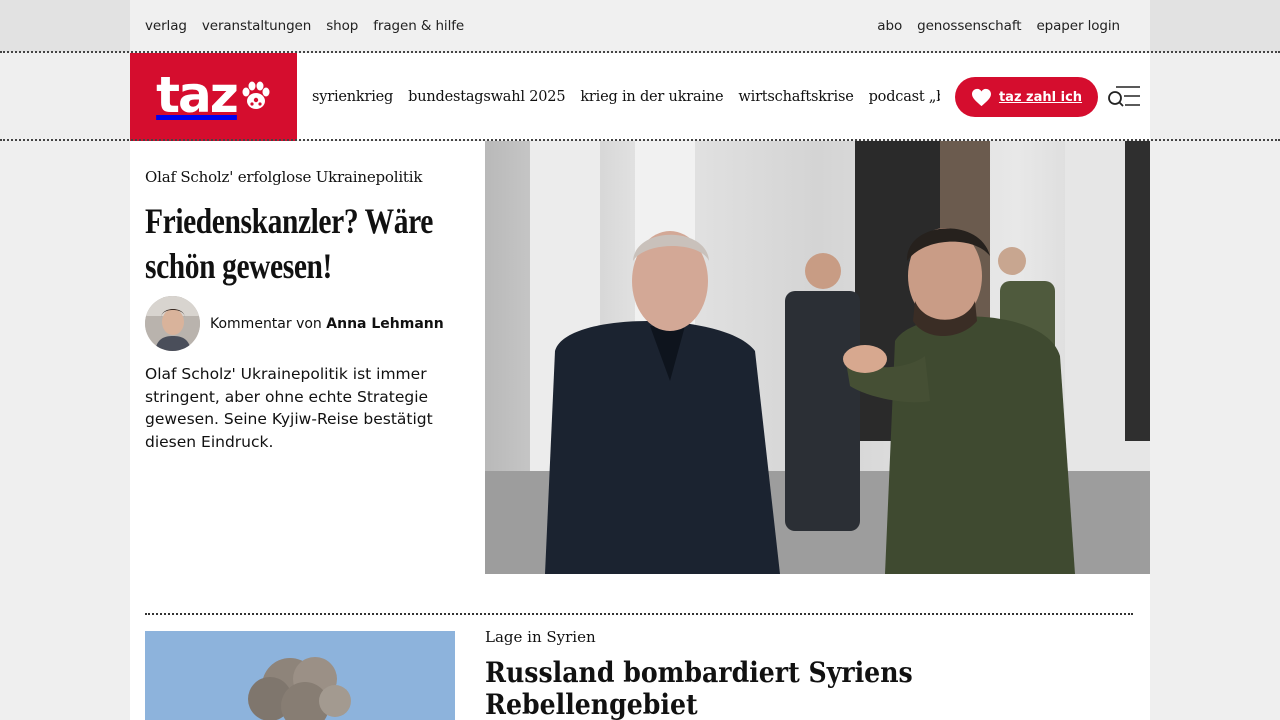  I want to click on section-divider, so click(639, 614).